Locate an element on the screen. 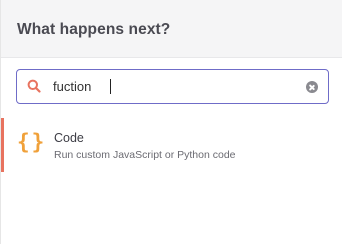  search-input is located at coordinates (173, 86).